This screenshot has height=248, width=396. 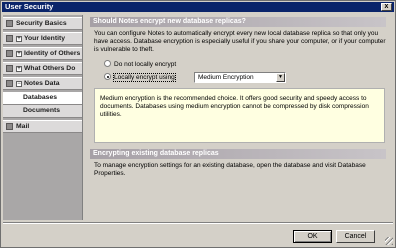 What do you see at coordinates (9, 126) in the screenshot?
I see `mail-icon` at bounding box center [9, 126].